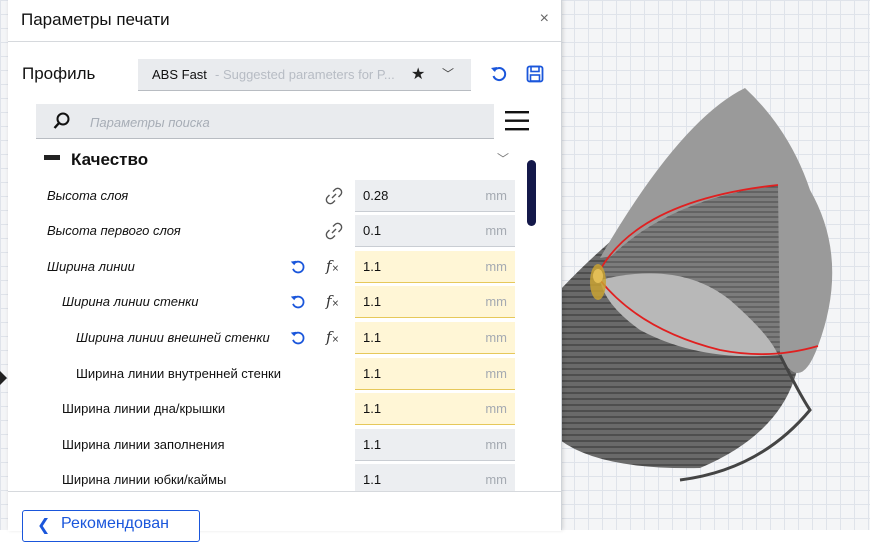  What do you see at coordinates (273, 159) in the screenshot?
I see `section-header-quality: Качество ﹀` at bounding box center [273, 159].